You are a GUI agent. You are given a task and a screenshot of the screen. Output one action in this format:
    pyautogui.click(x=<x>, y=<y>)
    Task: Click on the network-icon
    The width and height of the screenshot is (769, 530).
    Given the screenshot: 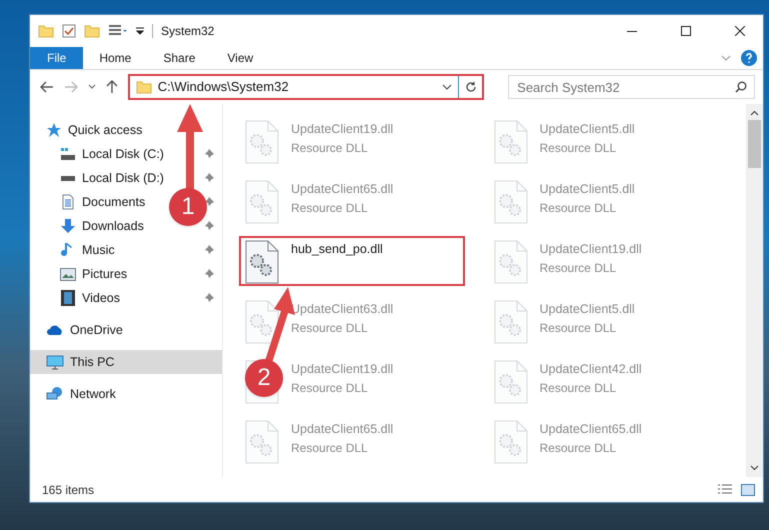 What is the action you would take?
    pyautogui.click(x=55, y=394)
    